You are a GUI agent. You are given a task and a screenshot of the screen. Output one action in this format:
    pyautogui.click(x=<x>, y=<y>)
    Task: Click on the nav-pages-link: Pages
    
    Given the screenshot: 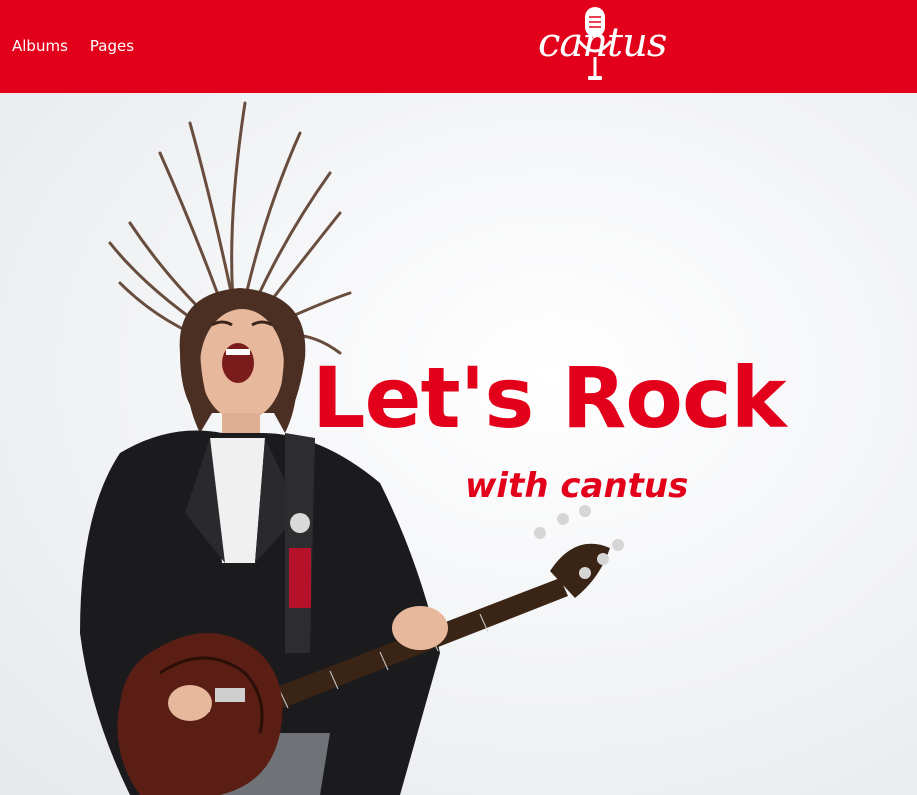 What is the action you would take?
    pyautogui.click(x=112, y=46)
    